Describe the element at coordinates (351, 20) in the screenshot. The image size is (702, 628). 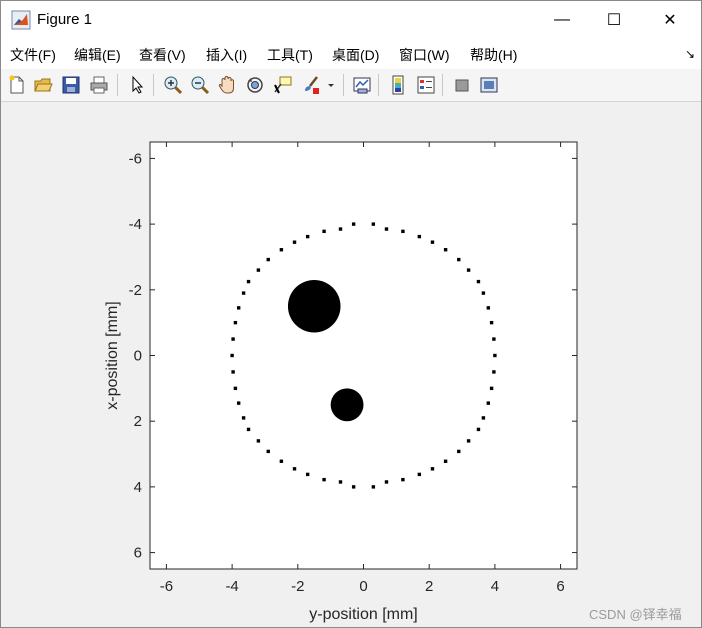
I see `title-bar: Figure 1 — ☐ ✕` at that location.